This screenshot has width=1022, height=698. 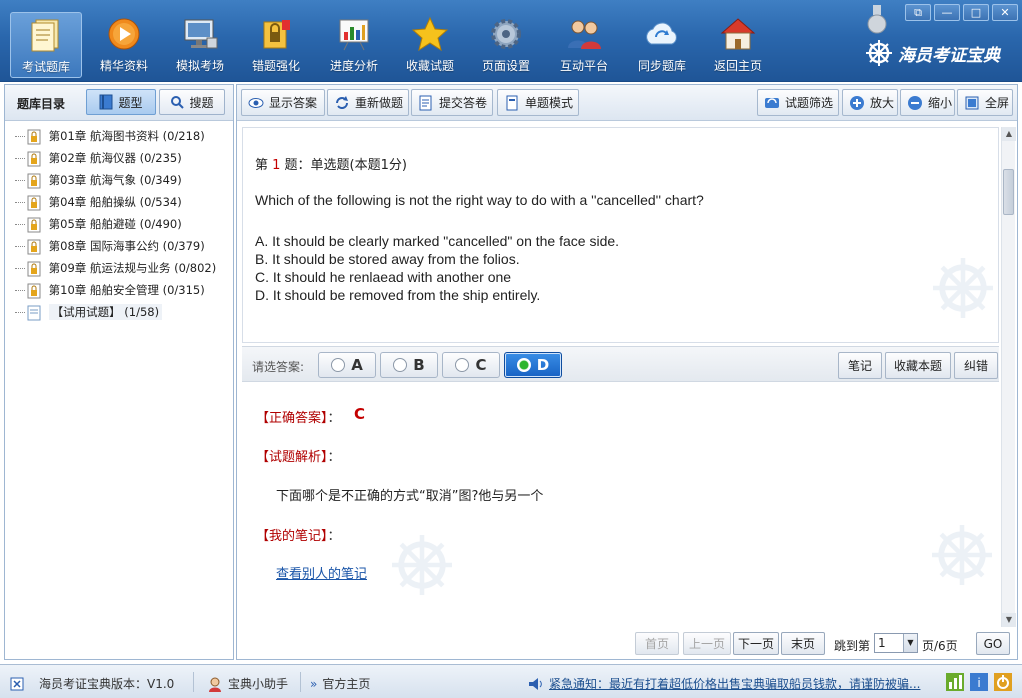 I want to click on catalog-header: 题库目录 题型 搜题, so click(x=119, y=103).